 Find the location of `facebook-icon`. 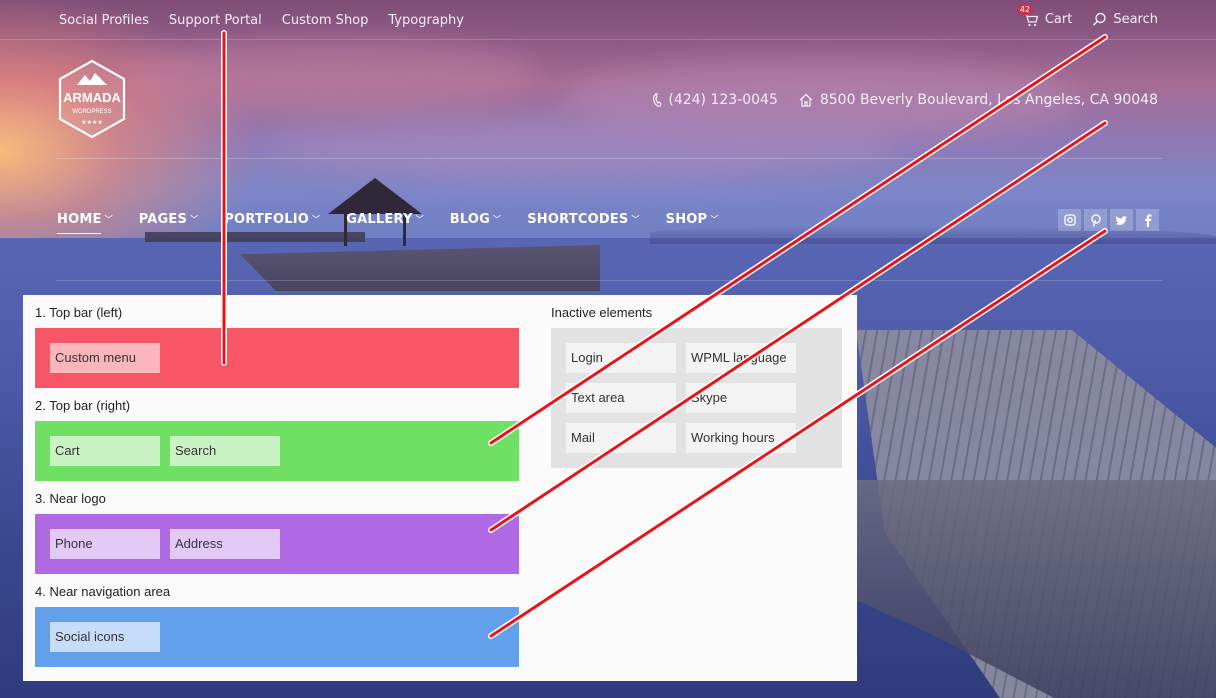

facebook-icon is located at coordinates (1147, 220).